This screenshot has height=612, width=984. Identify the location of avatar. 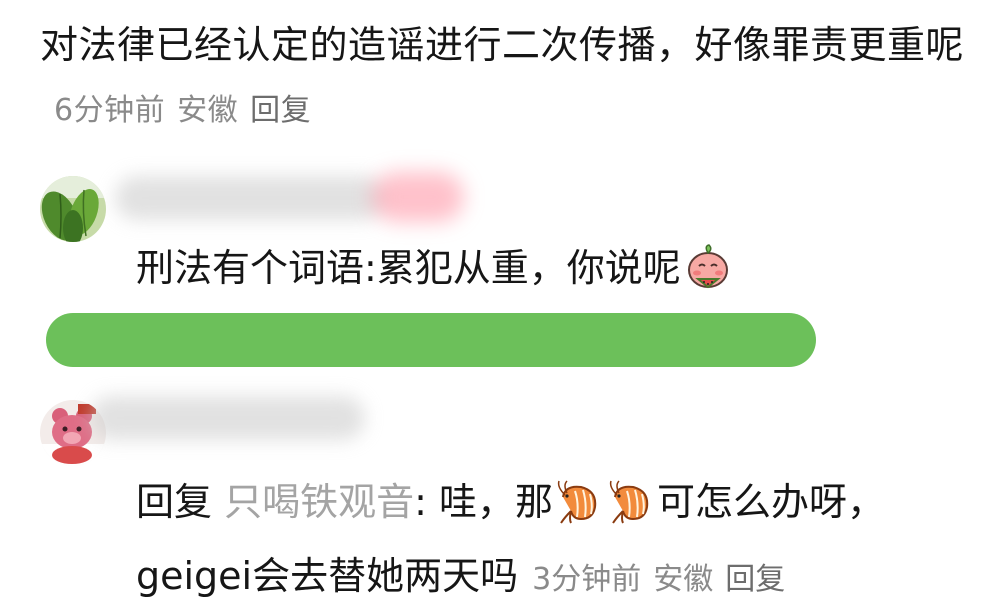
(73, 209).